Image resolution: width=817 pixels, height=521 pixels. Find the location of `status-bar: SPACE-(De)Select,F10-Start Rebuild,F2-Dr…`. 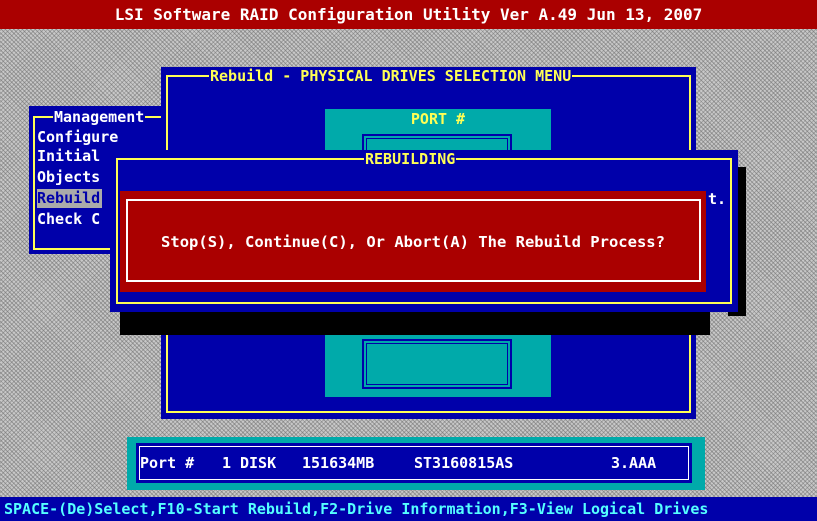

status-bar: SPACE-(De)Select,F10-Start Rebuild,F2-Dr… is located at coordinates (408, 509).